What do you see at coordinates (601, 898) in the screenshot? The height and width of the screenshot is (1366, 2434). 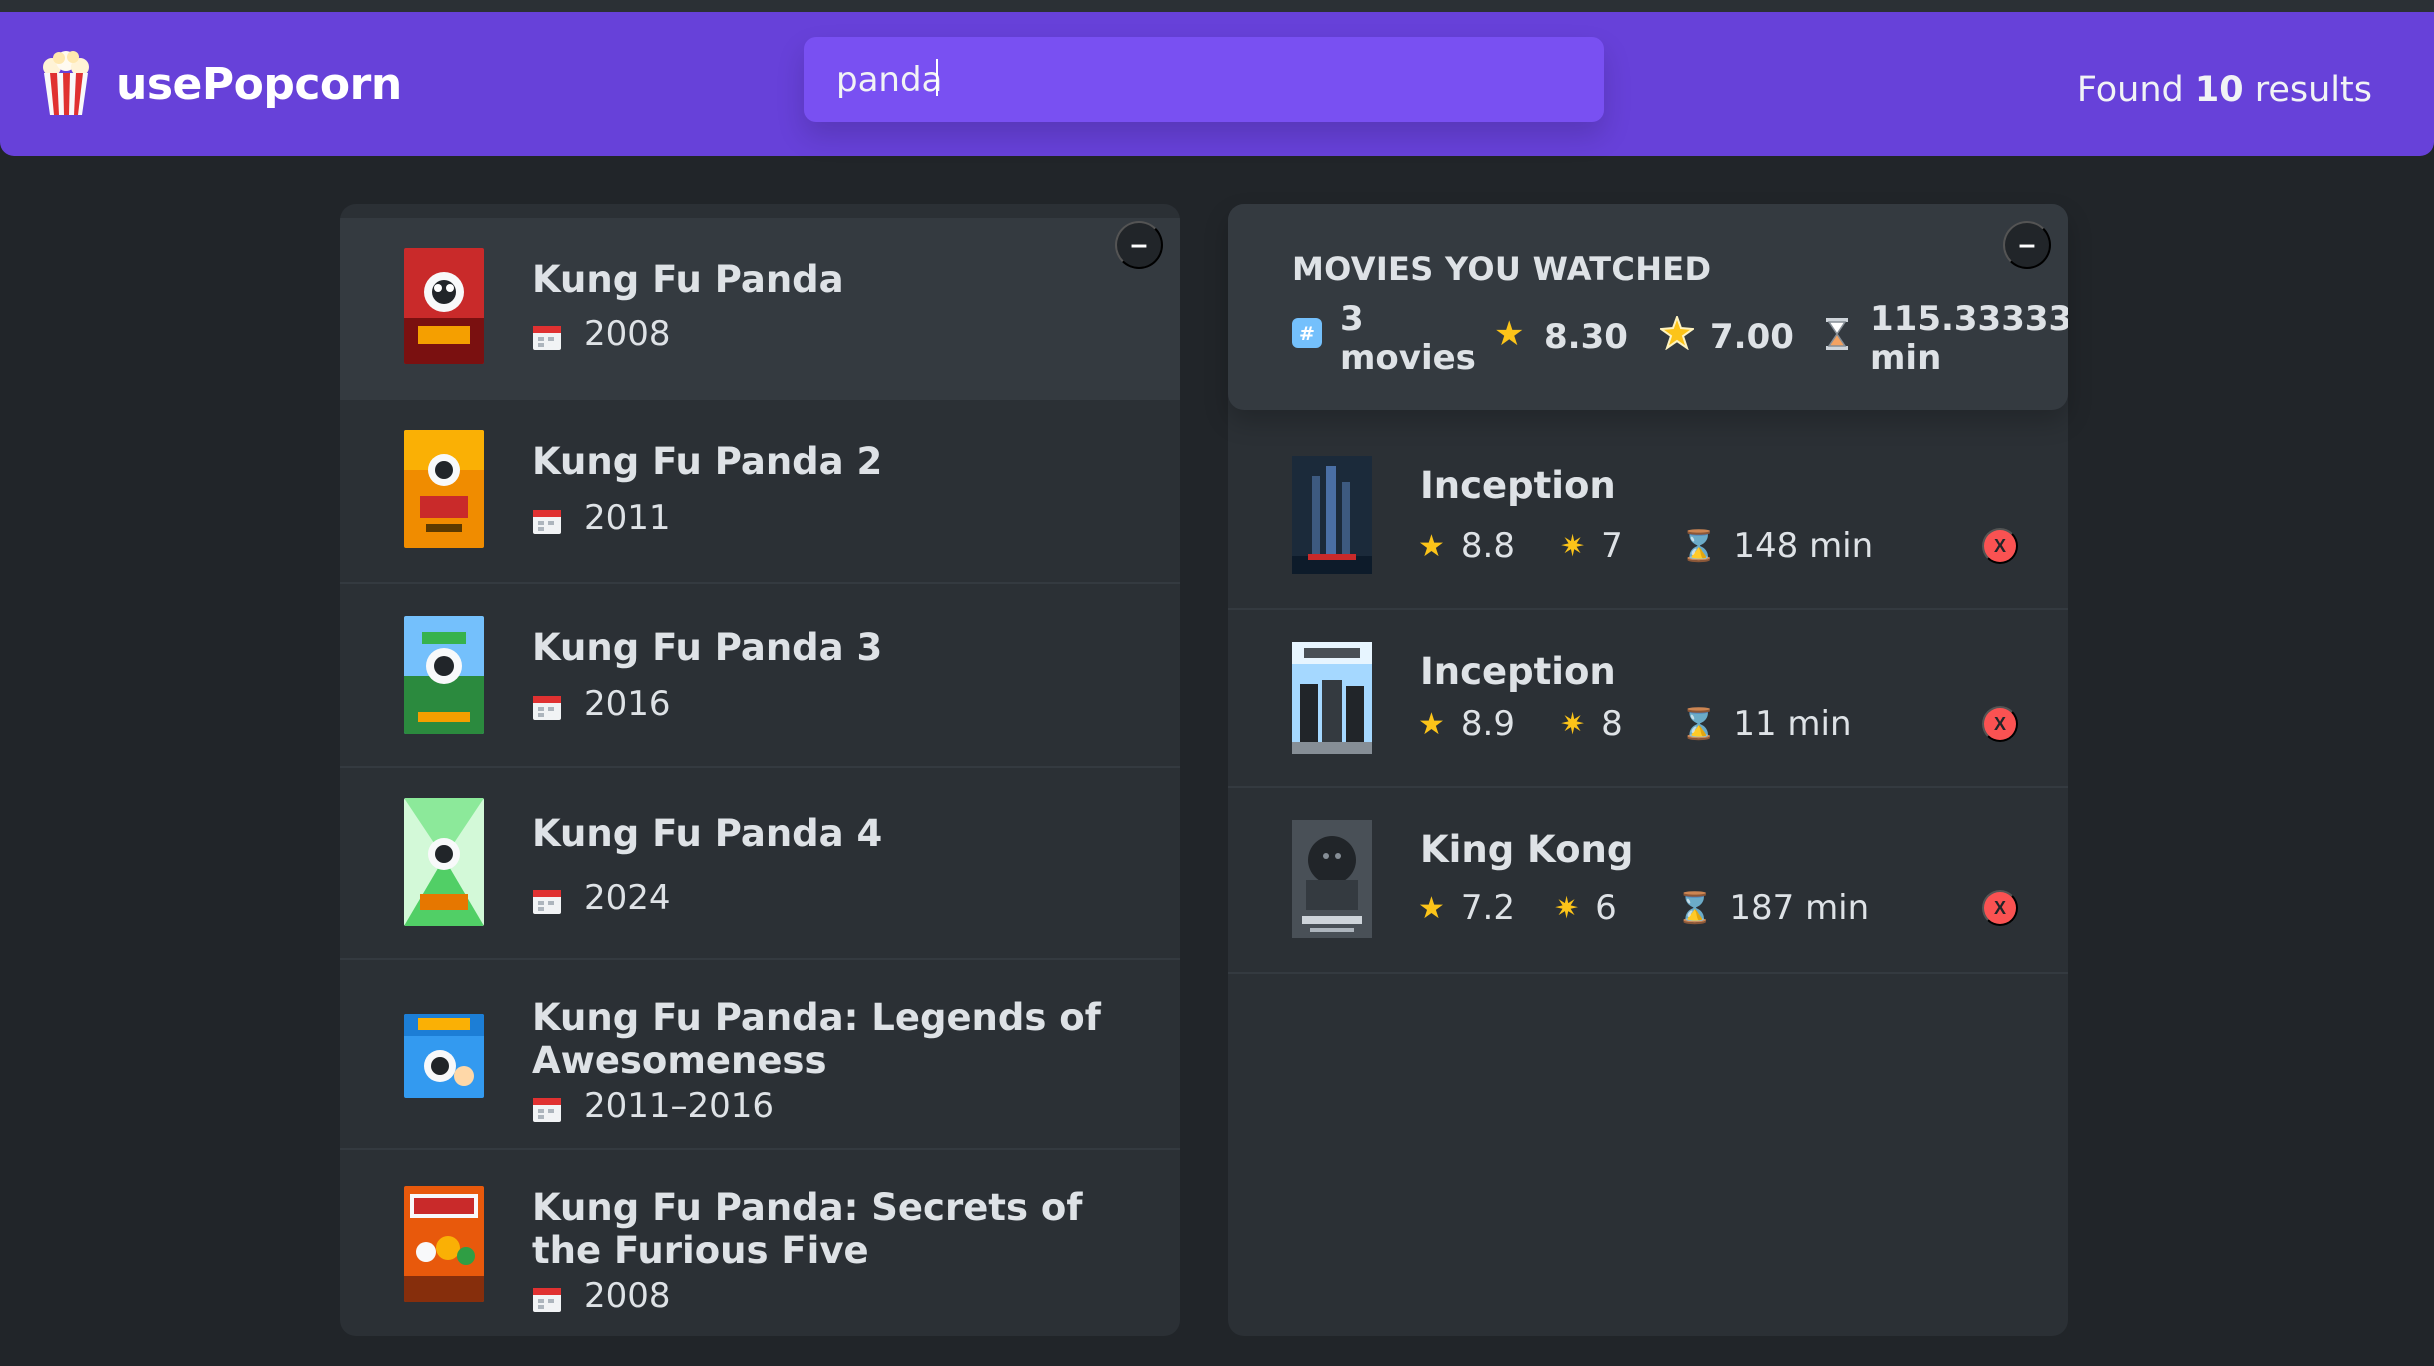 I see `movie-year: 2024` at bounding box center [601, 898].